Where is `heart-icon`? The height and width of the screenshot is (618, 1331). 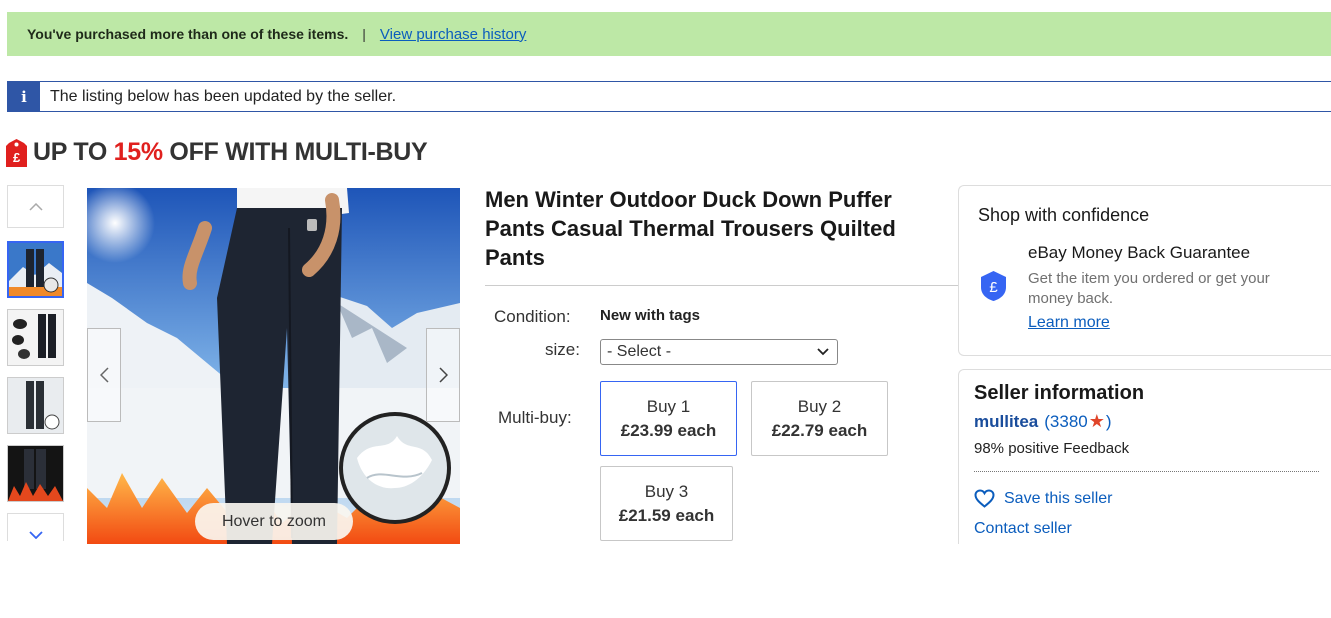 heart-icon is located at coordinates (984, 498).